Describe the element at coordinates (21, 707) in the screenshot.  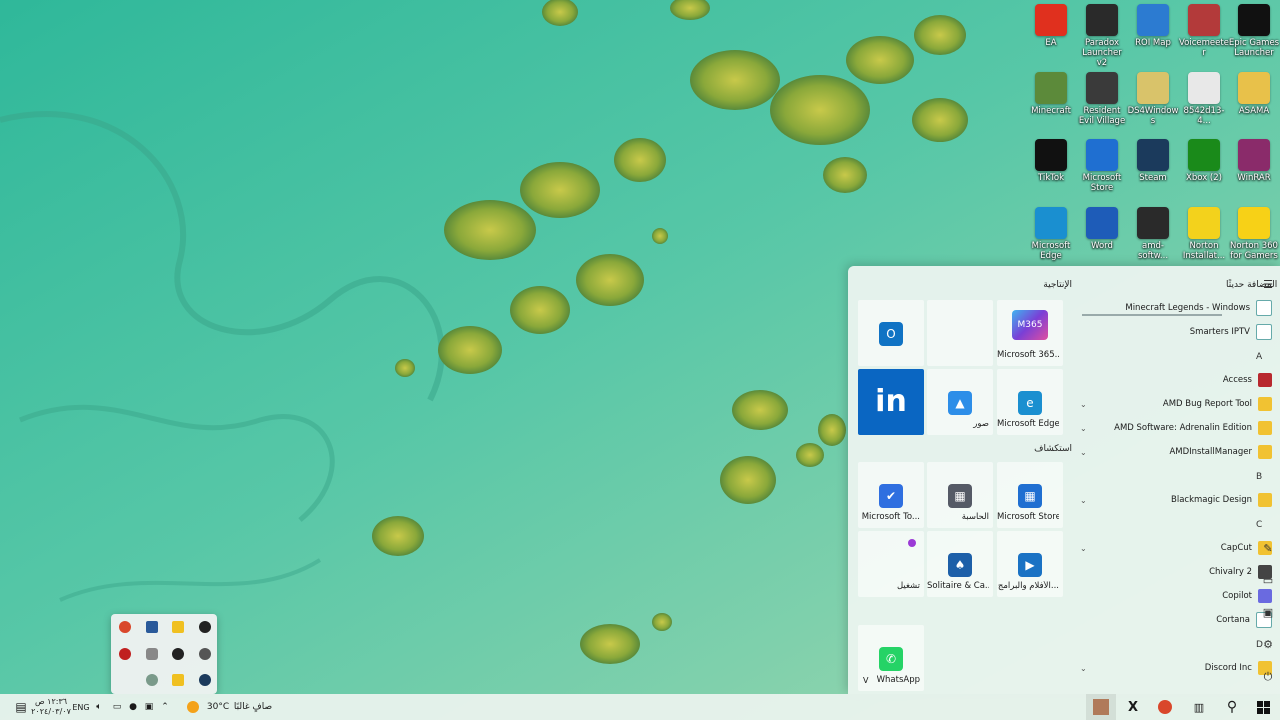
I see `notifications-icon: ▤` at that location.